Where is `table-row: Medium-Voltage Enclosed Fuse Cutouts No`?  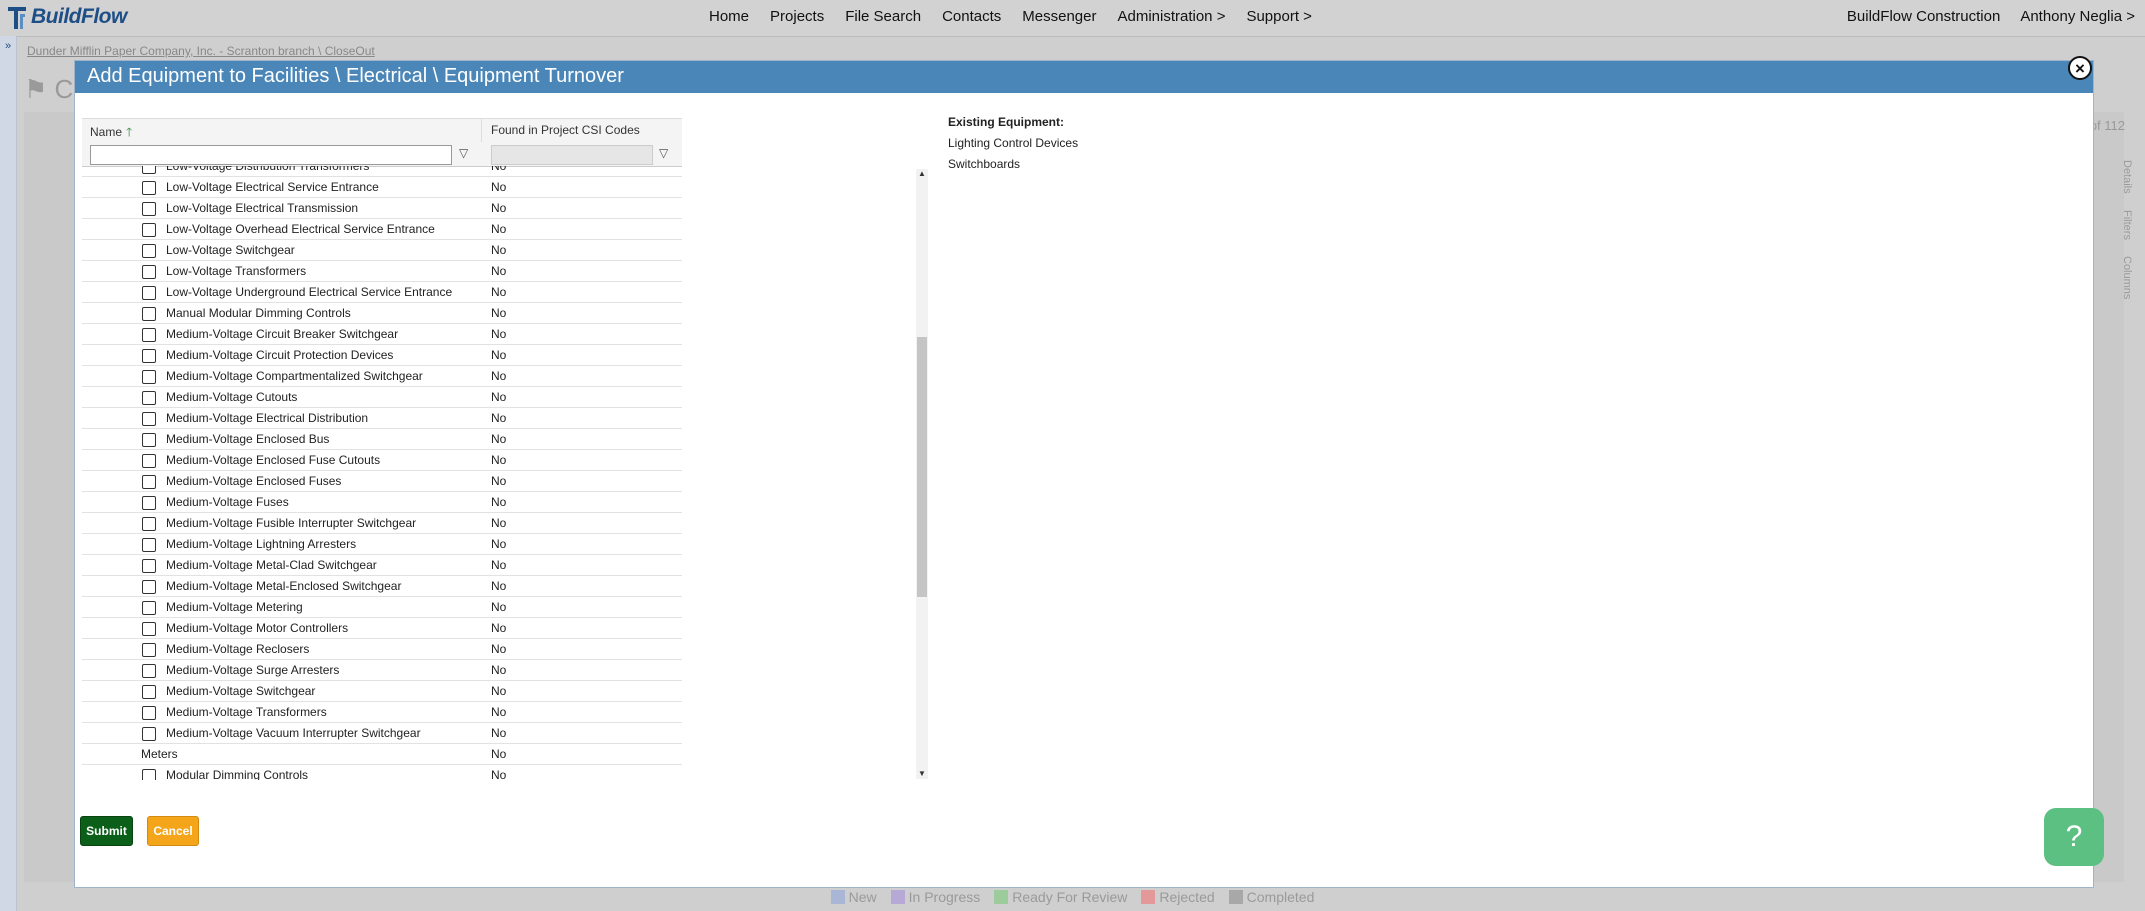 table-row: Medium-Voltage Enclosed Fuse Cutouts No is located at coordinates (382, 460).